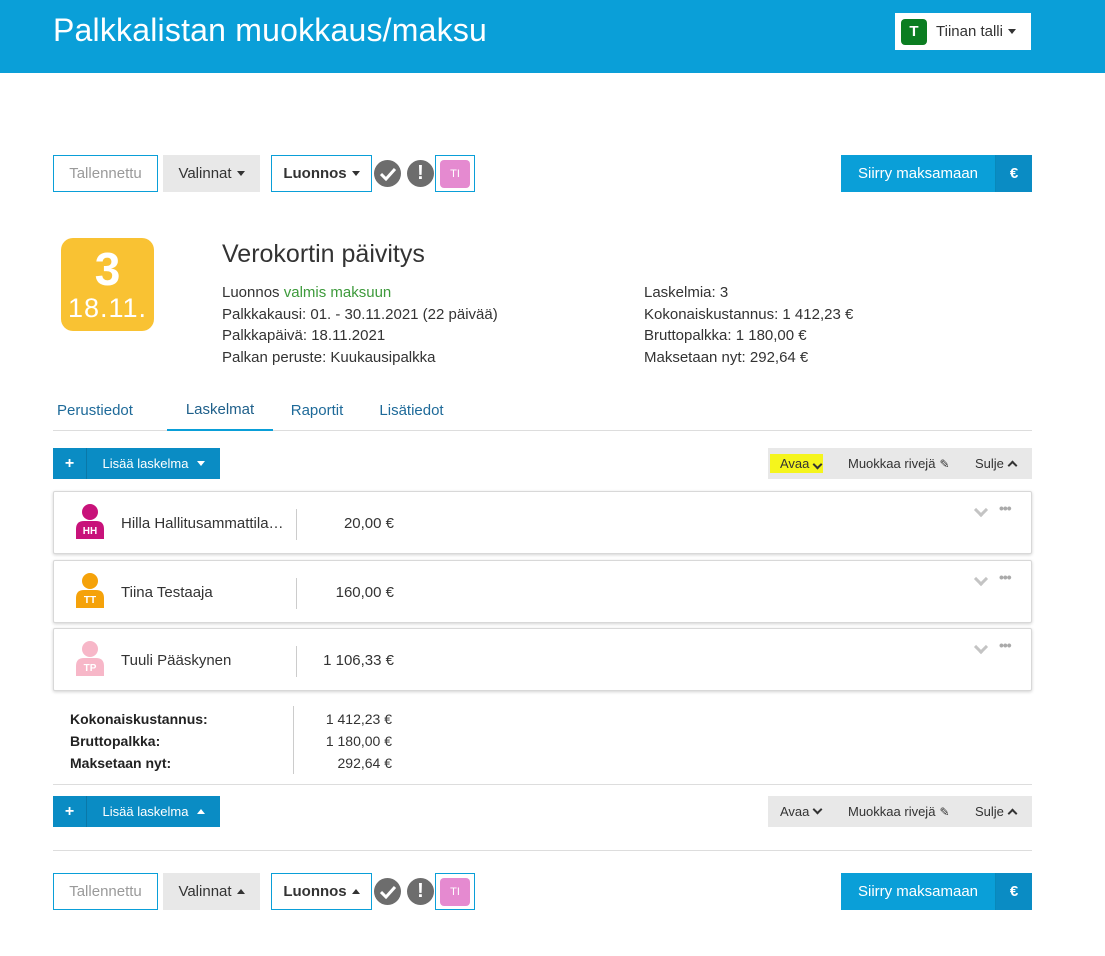 This screenshot has height=956, width=1105. I want to click on tab-additional-info: Lisätiedot, so click(411, 410).